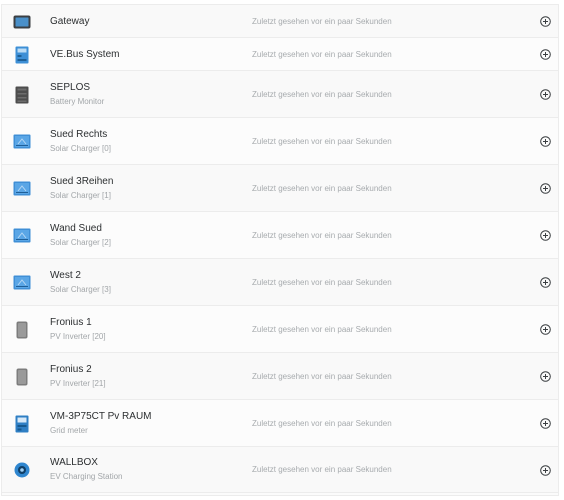 This screenshot has height=500, width=564. Describe the element at coordinates (77, 101) in the screenshot. I see `device-type: Battery Monitor` at that location.